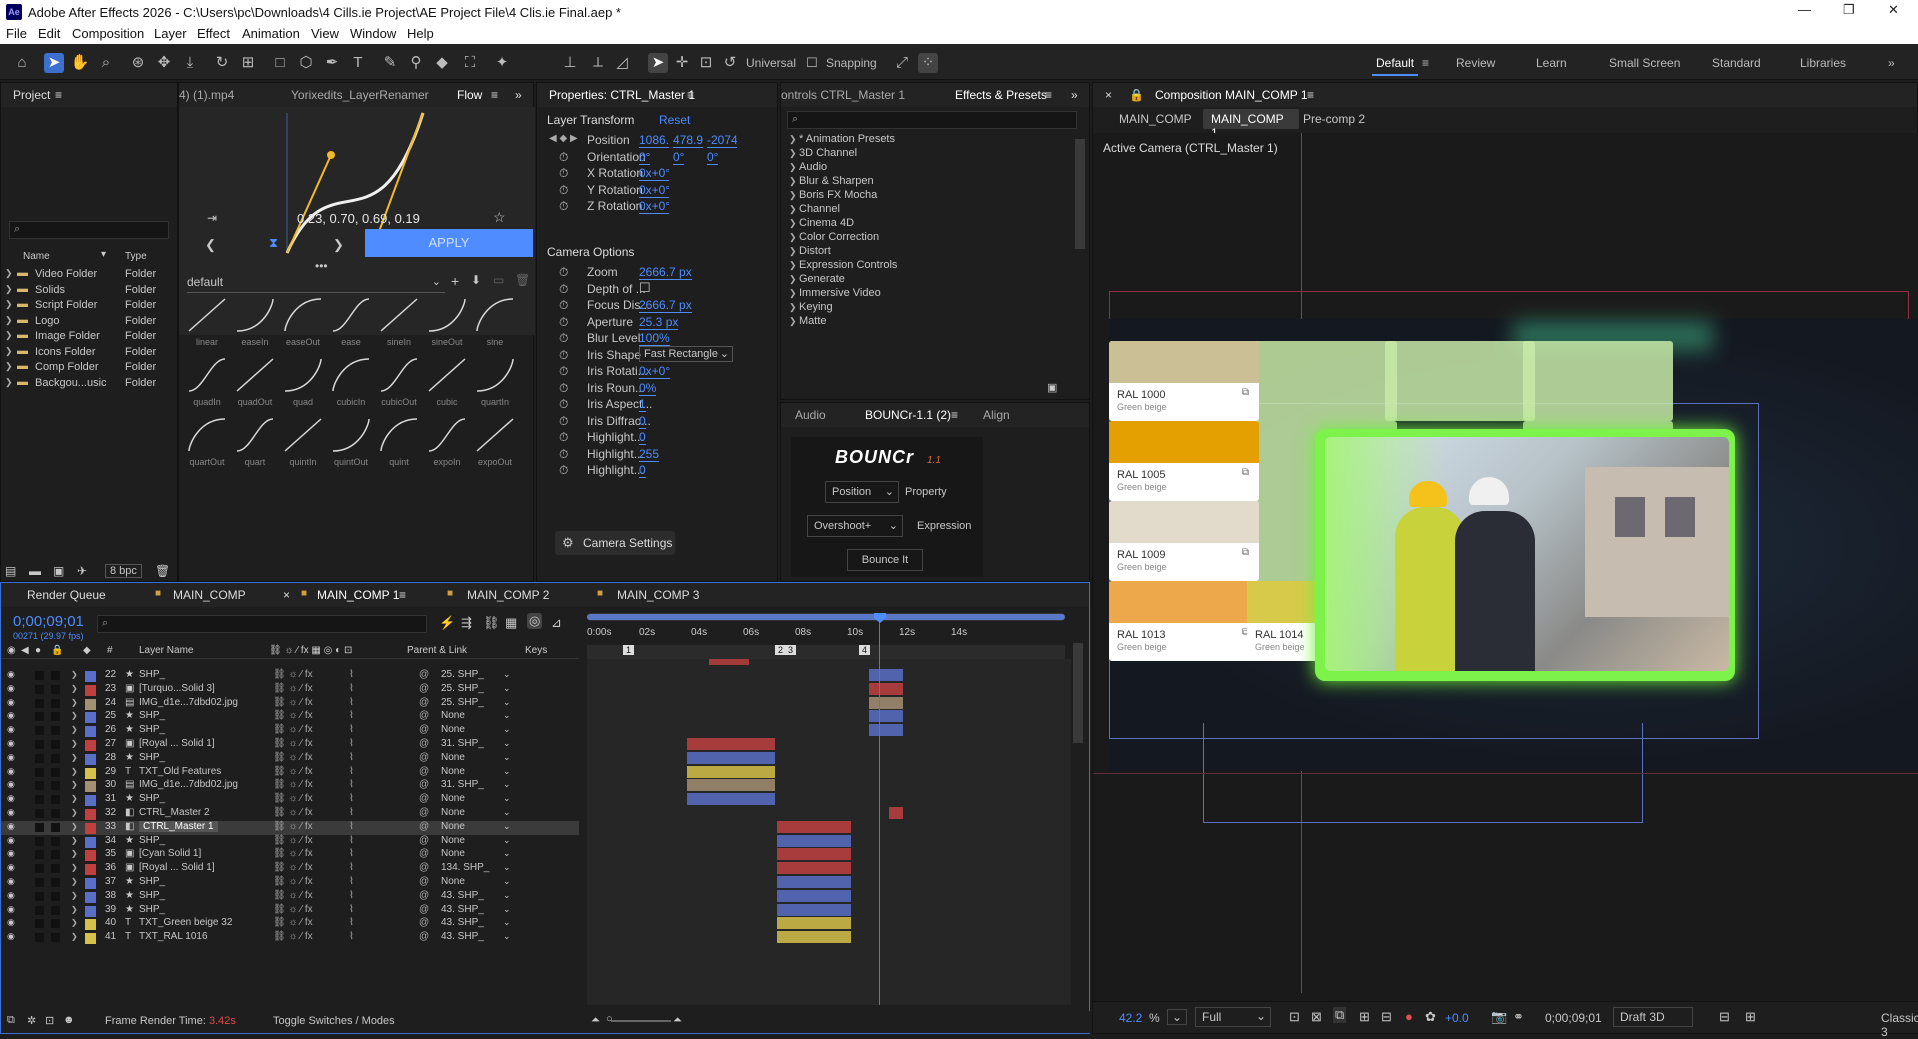  What do you see at coordinates (929, 154) in the screenshot?
I see `effect-category: ❯ 3D Channel` at bounding box center [929, 154].